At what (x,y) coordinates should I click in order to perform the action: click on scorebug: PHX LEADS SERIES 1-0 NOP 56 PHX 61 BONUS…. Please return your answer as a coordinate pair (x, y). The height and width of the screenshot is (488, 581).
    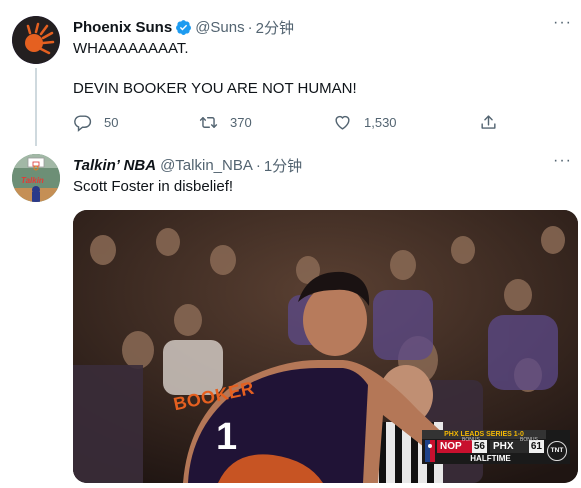
    Looking at the image, I should click on (496, 447).